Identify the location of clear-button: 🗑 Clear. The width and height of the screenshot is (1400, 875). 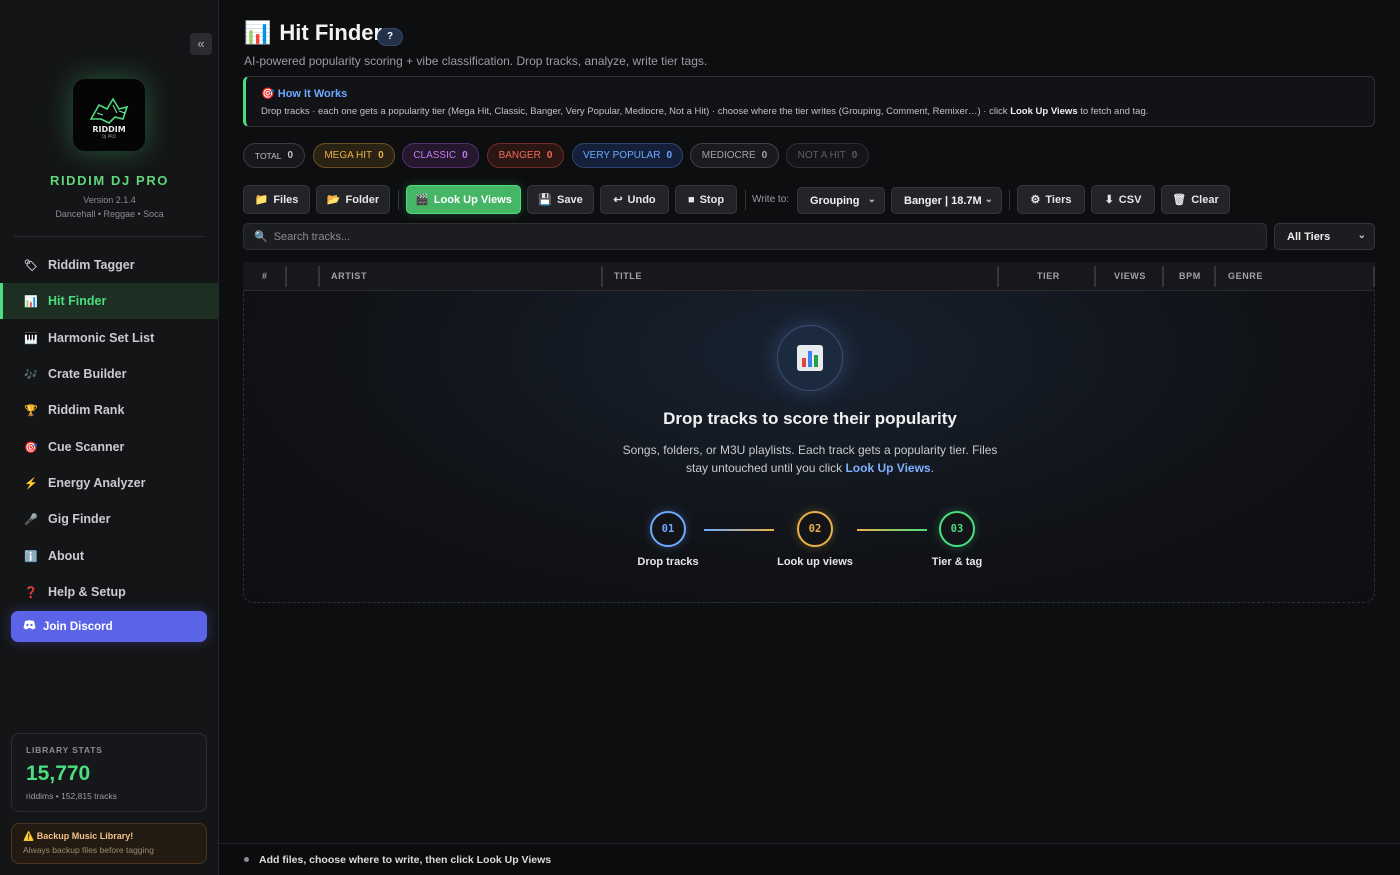
(1195, 199).